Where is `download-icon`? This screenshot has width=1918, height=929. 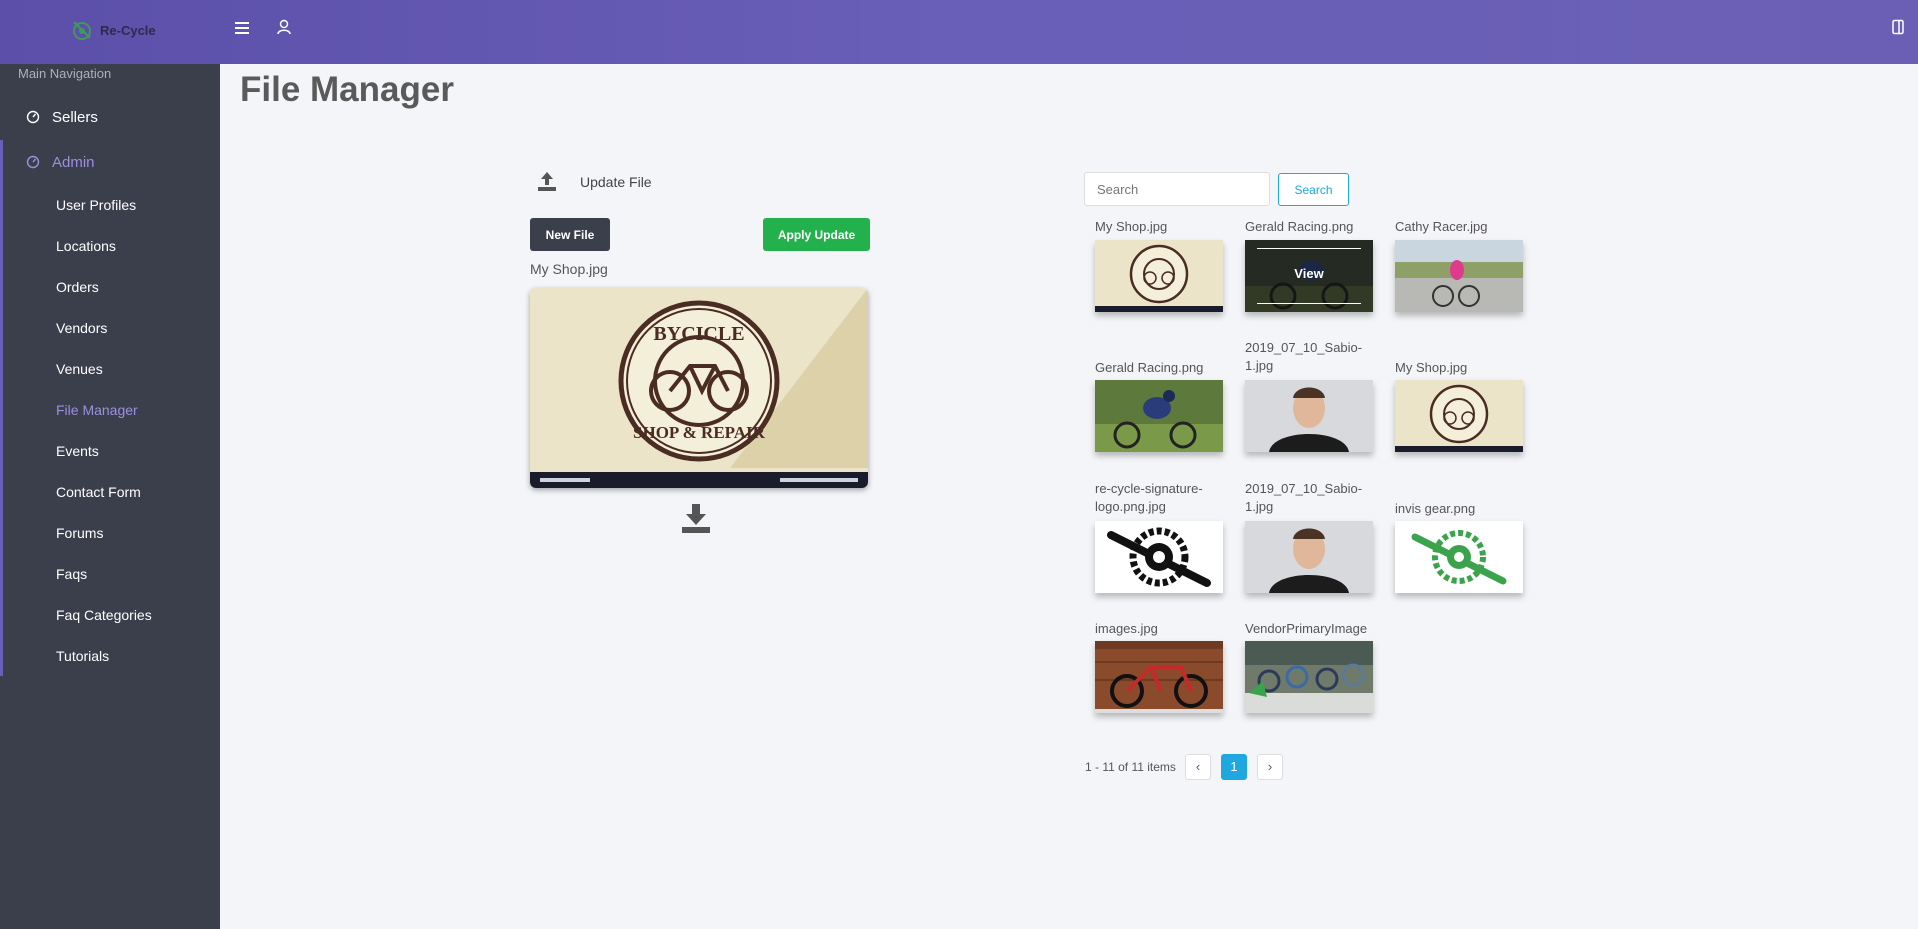
download-icon is located at coordinates (696, 518).